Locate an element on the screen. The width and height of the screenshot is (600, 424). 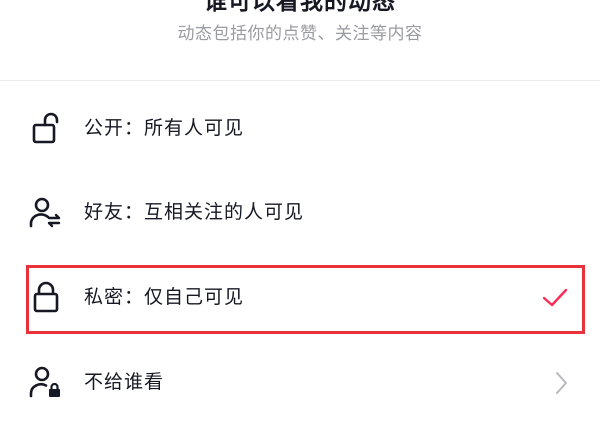
mutual-friends-icon is located at coordinates (46, 212).